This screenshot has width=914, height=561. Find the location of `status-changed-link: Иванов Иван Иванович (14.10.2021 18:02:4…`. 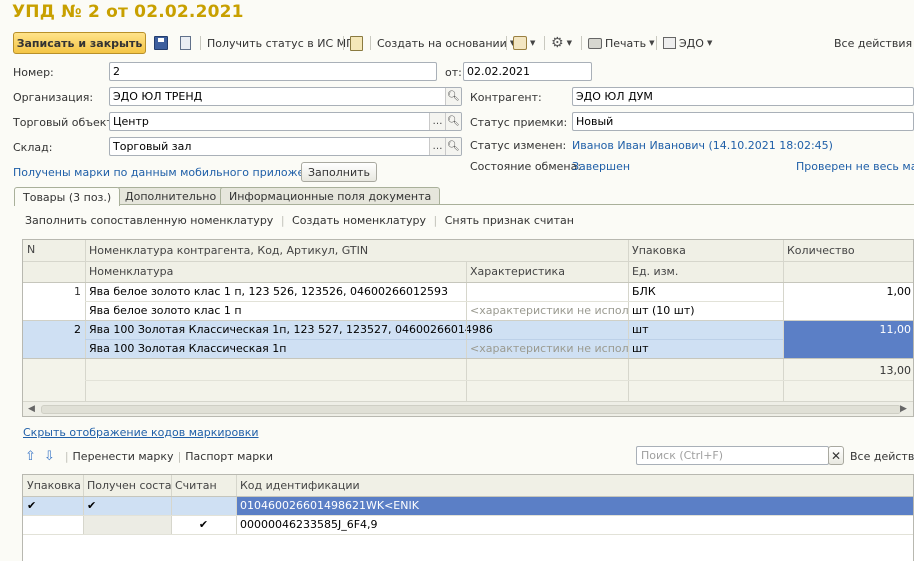

status-changed-link: Иванов Иван Иванович (14.10.2021 18:02:4… is located at coordinates (702, 145).